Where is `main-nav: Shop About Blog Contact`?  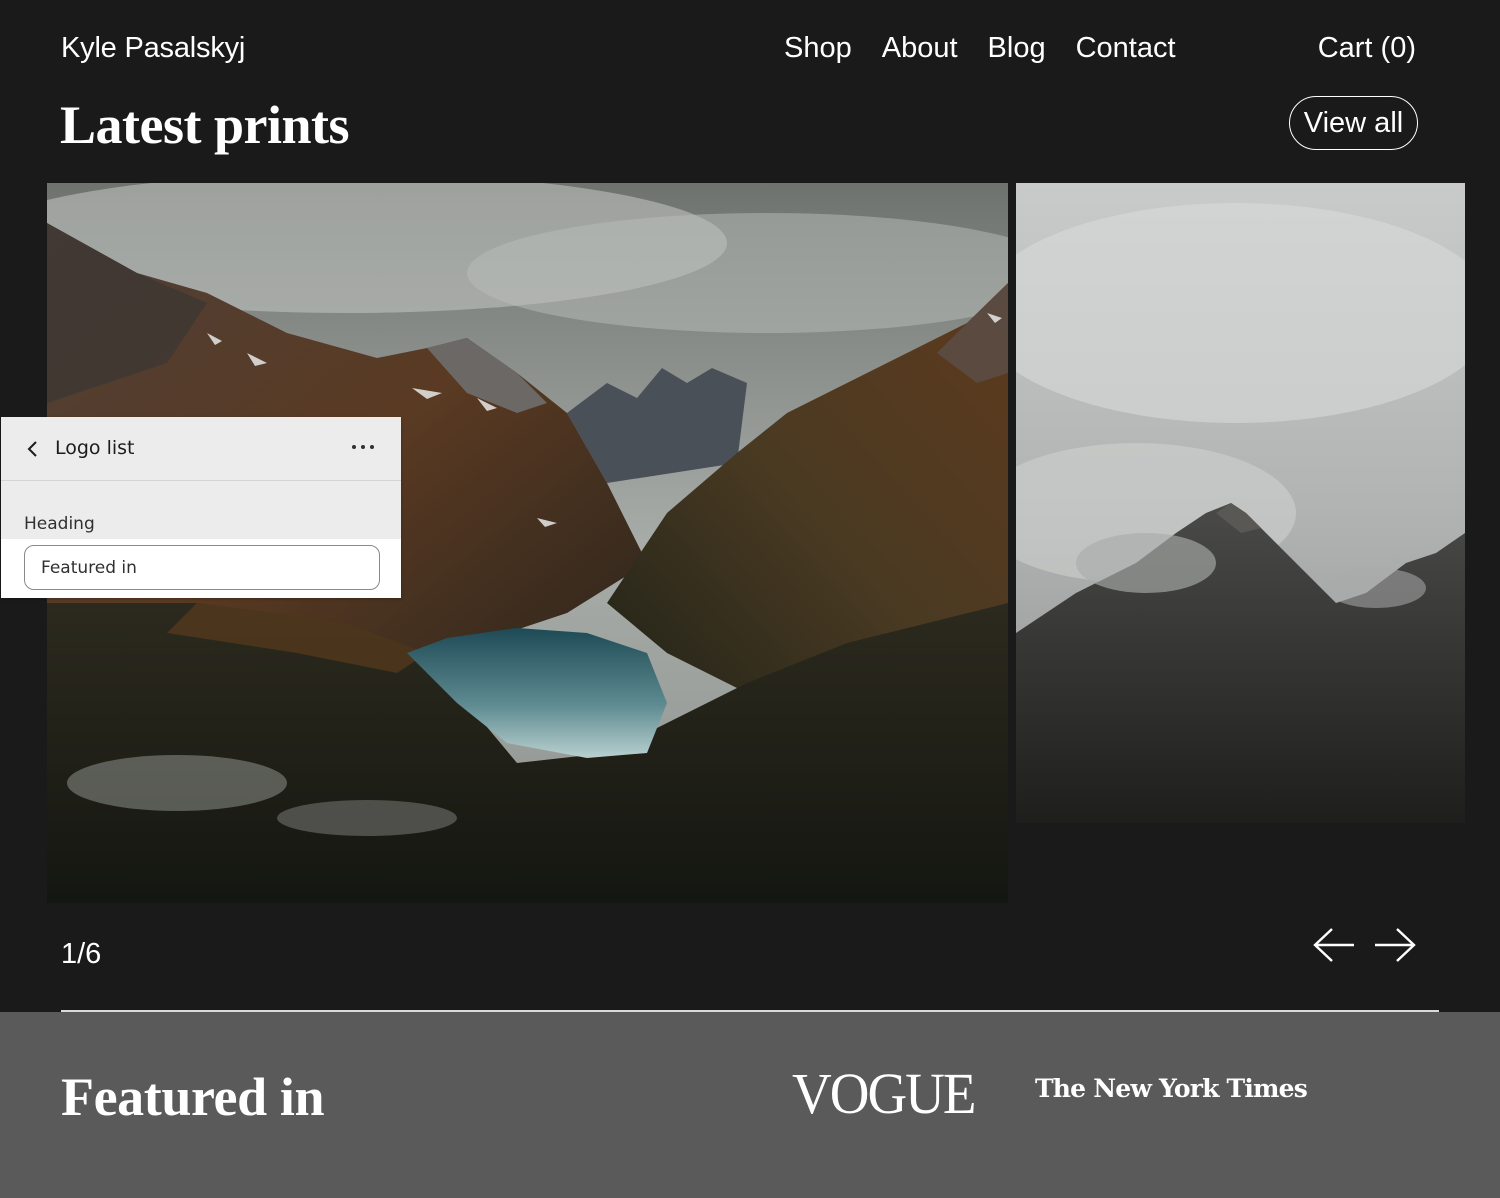 main-nav: Shop About Blog Contact is located at coordinates (980, 48).